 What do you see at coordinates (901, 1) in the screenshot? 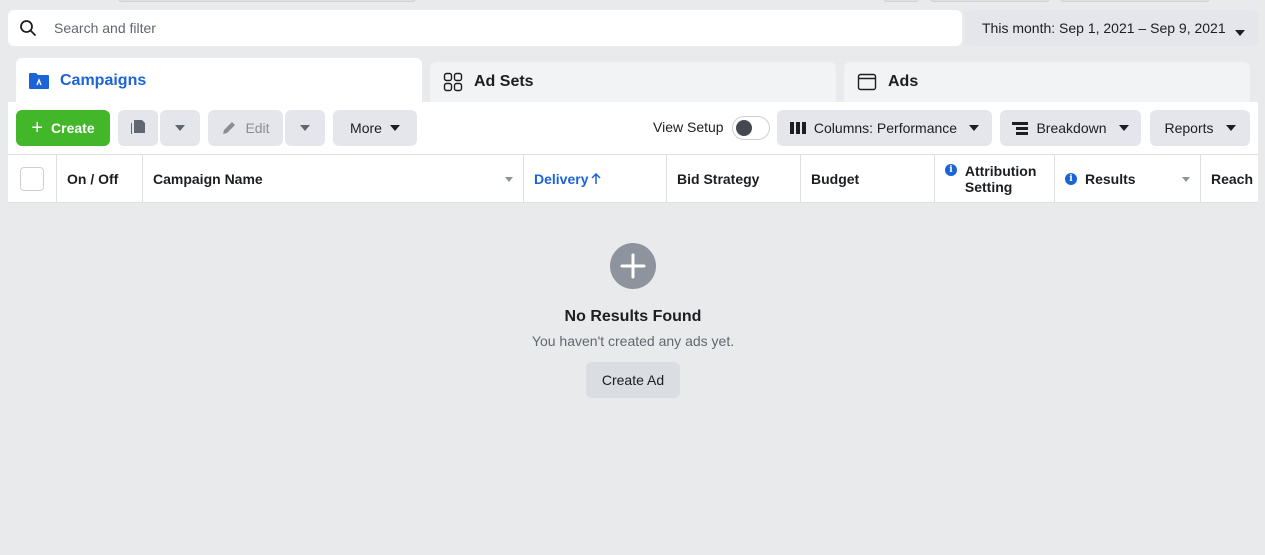
I see `top-ghost-bar-right` at bounding box center [901, 1].